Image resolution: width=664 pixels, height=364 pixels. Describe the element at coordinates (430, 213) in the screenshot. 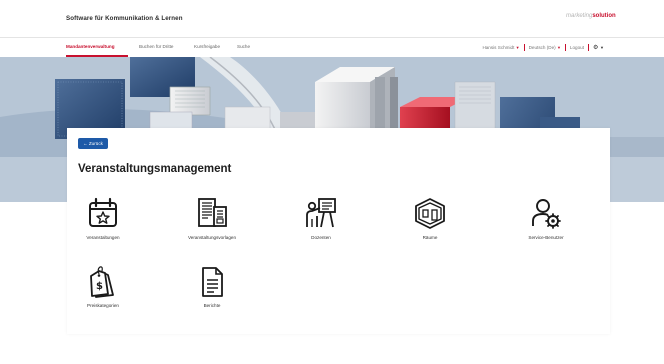

I see `rooms-icon` at that location.